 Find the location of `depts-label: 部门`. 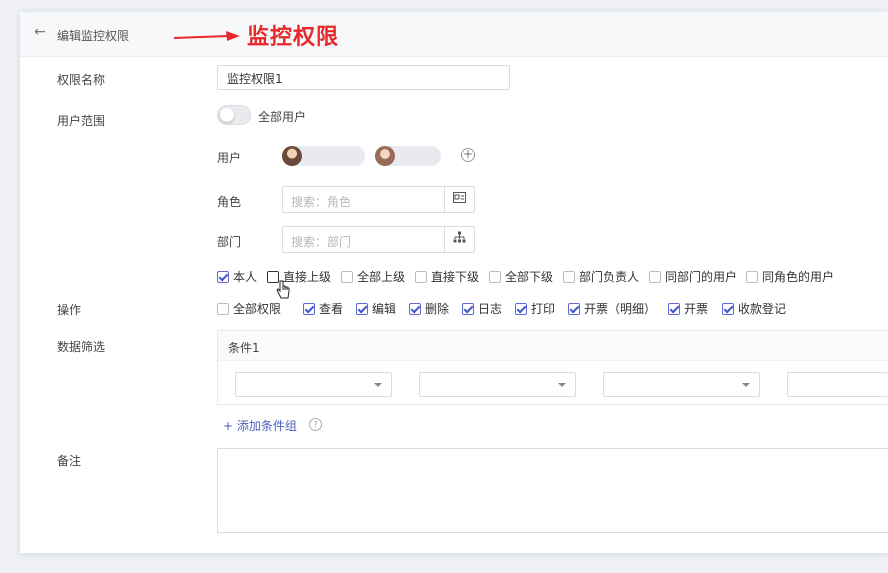

depts-label: 部门 is located at coordinates (229, 242).